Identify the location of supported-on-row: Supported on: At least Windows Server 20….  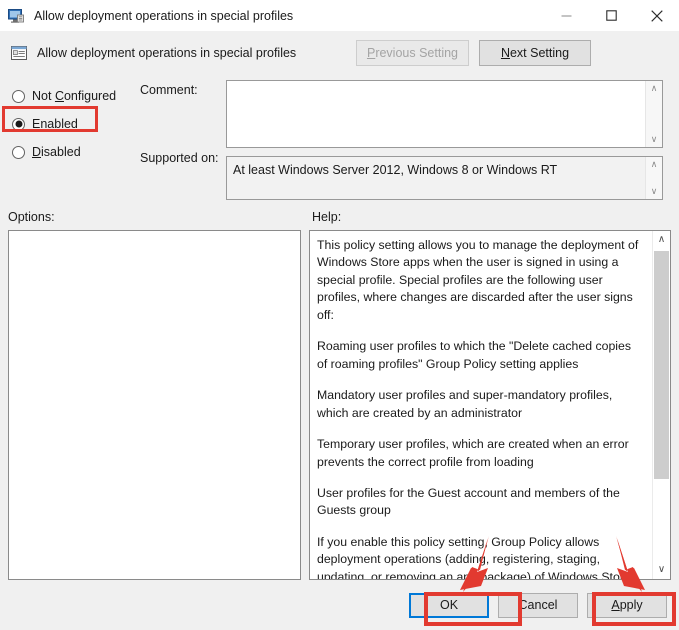
(399, 174).